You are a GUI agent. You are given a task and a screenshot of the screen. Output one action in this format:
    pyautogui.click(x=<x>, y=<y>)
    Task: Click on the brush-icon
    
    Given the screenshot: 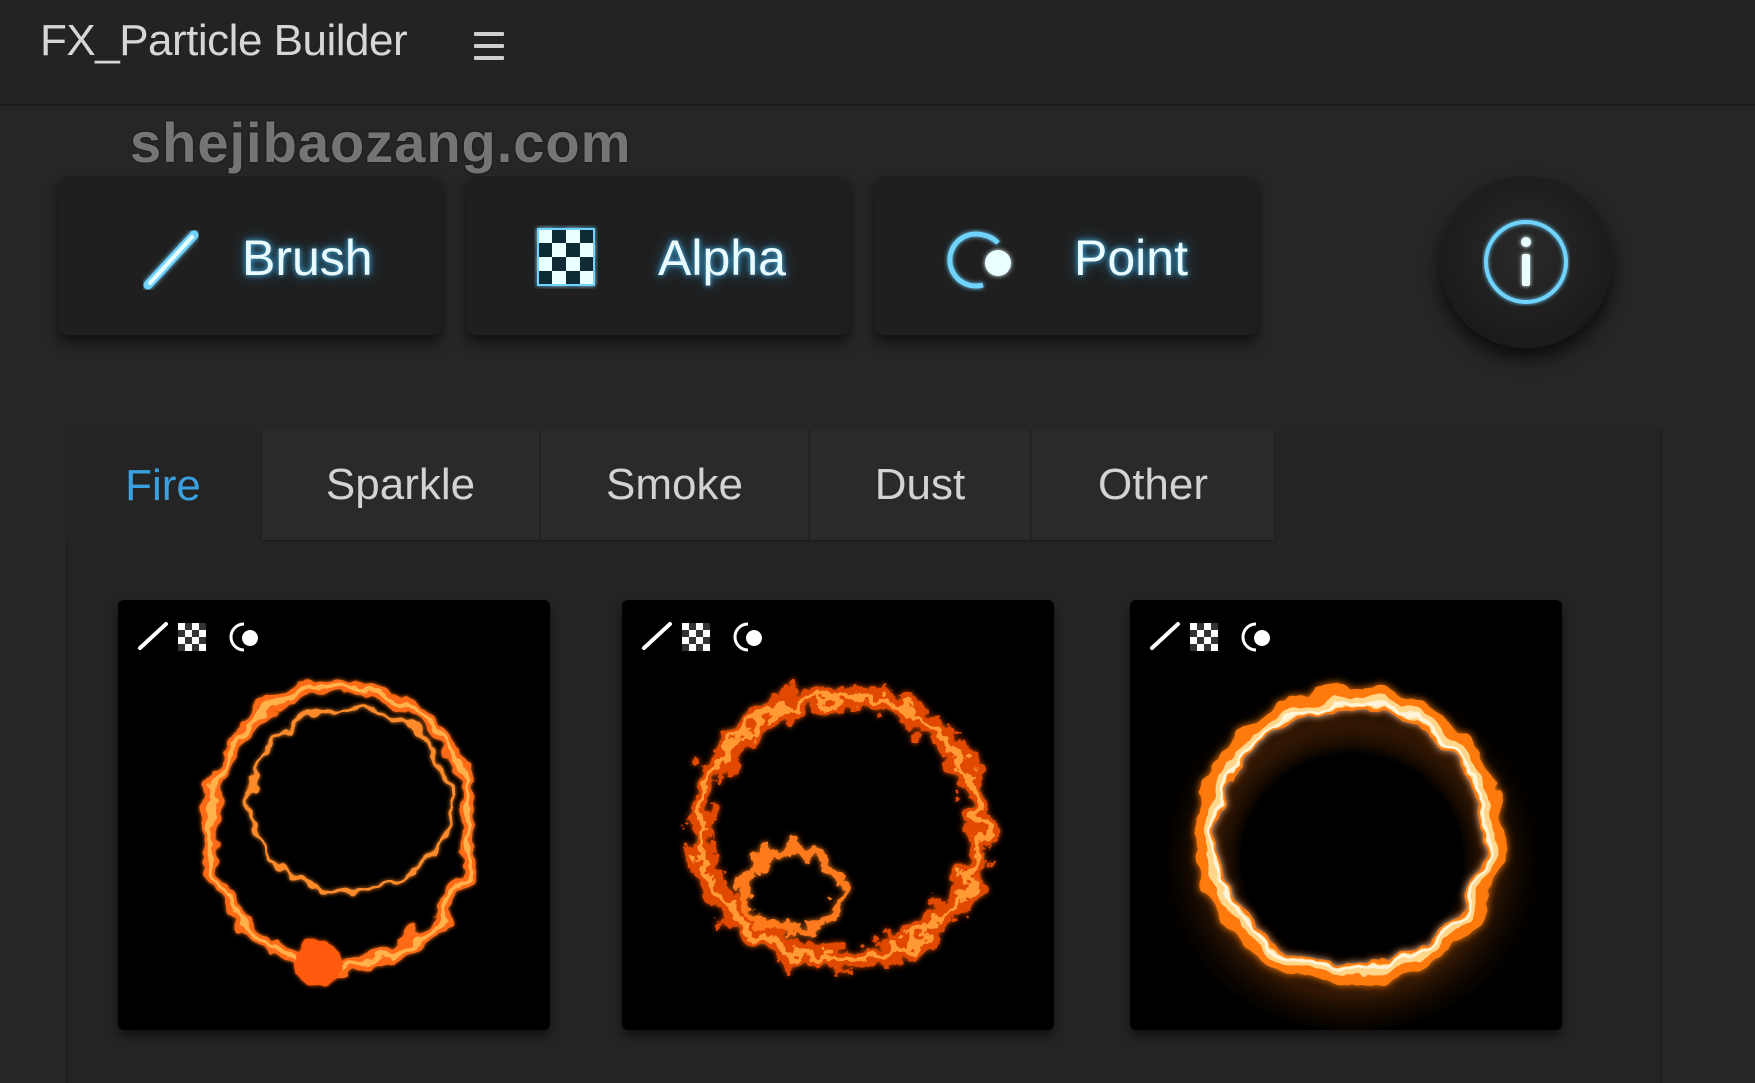 What is the action you would take?
    pyautogui.click(x=171, y=260)
    